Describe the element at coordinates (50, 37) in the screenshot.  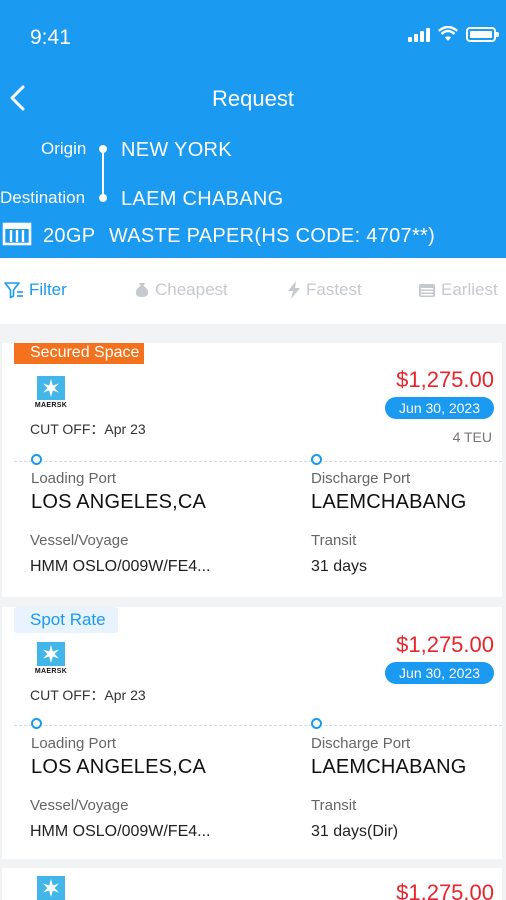
I see `status-time: 9:41` at that location.